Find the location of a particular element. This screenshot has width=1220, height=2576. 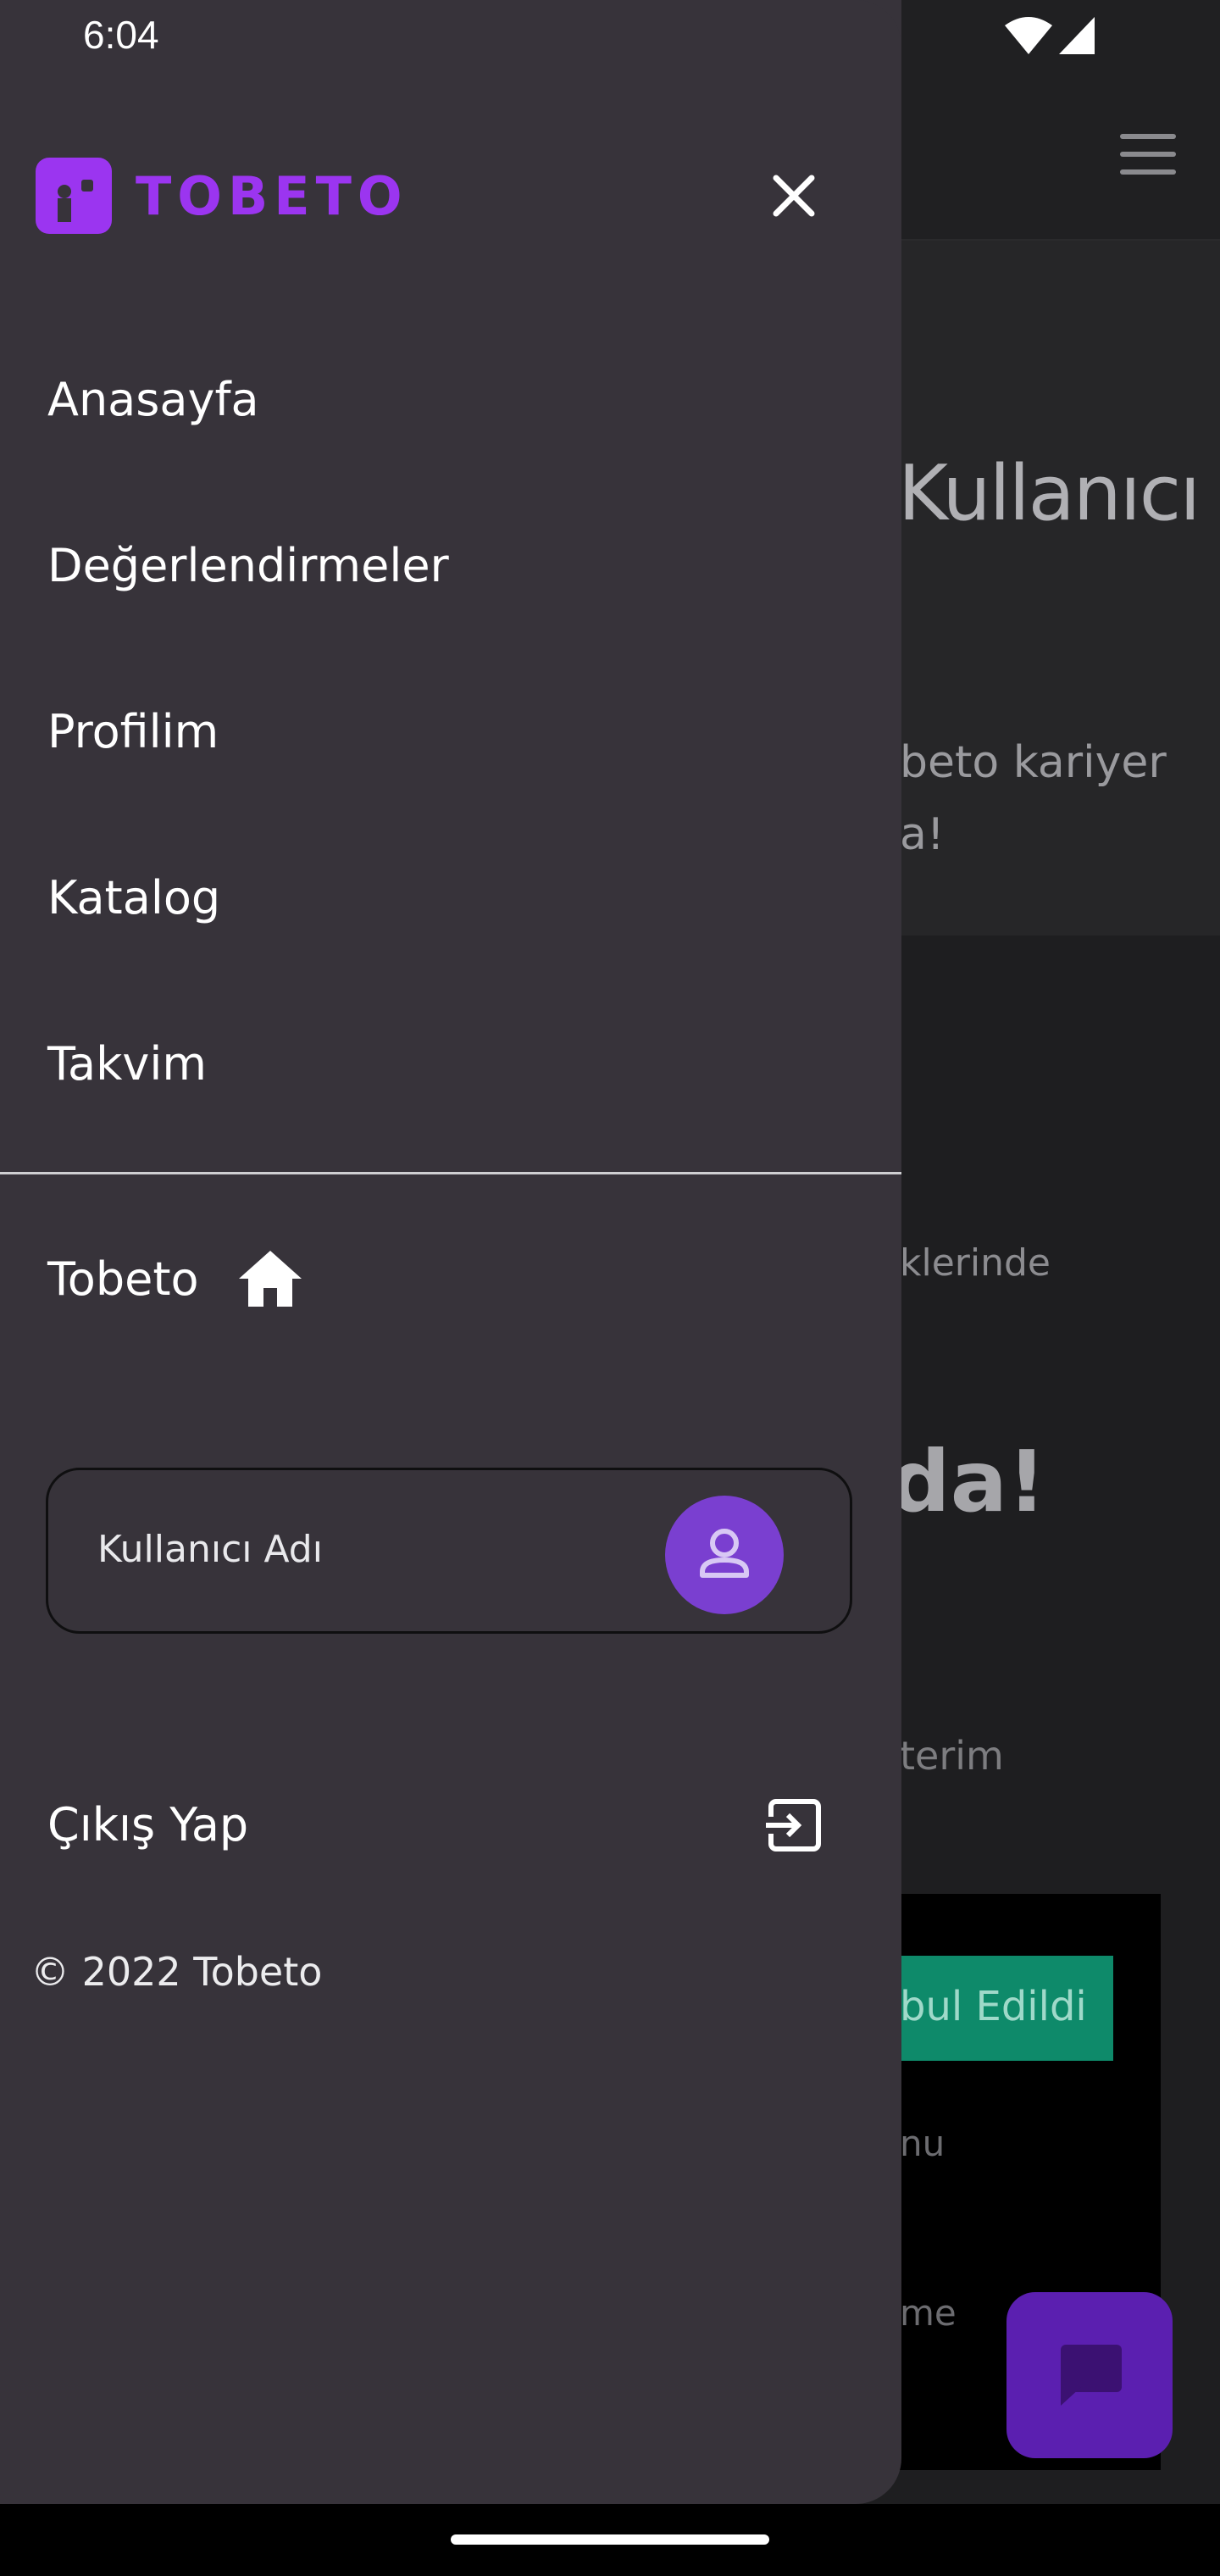

background-subtitle: beto kariyer is located at coordinates (1033, 762).